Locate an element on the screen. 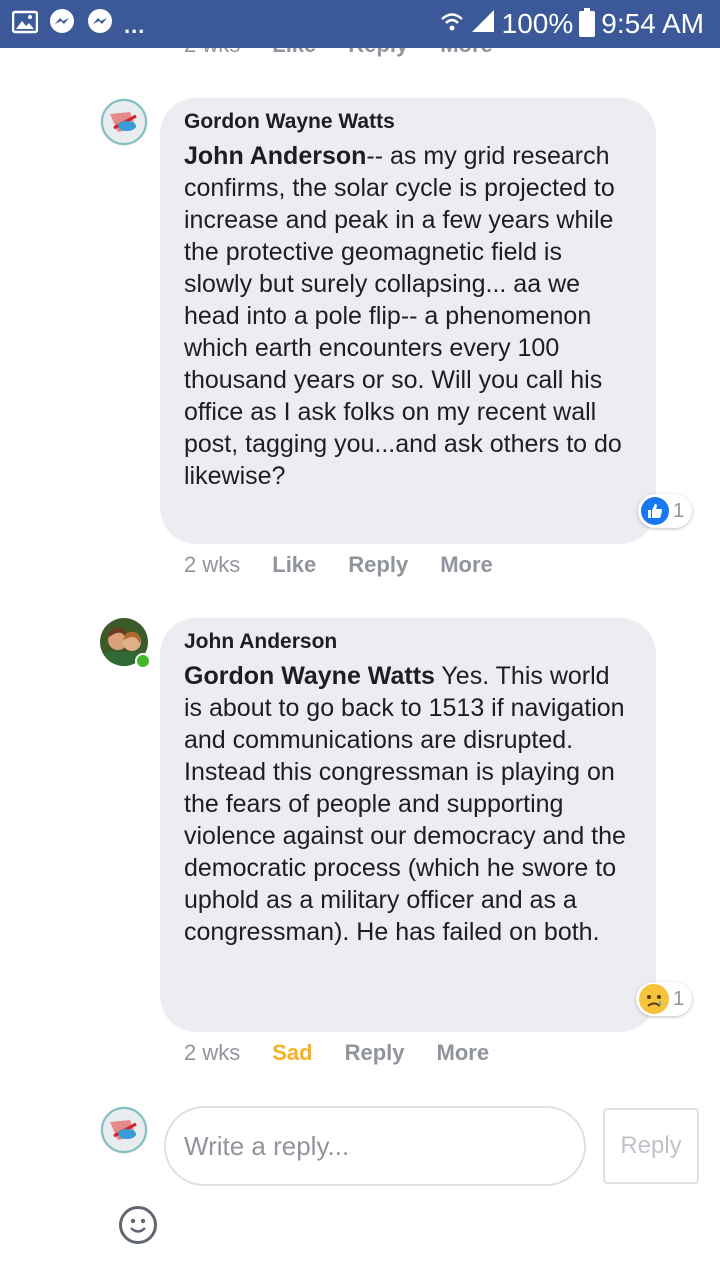 Image resolution: width=720 pixels, height=1280 pixels. signal-icon is located at coordinates (483, 24).